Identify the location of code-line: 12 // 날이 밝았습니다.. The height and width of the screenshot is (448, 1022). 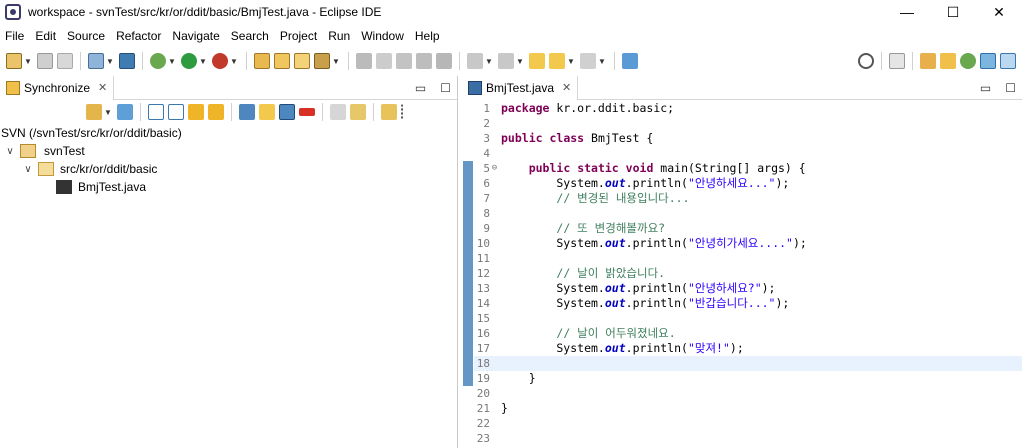
(748, 273).